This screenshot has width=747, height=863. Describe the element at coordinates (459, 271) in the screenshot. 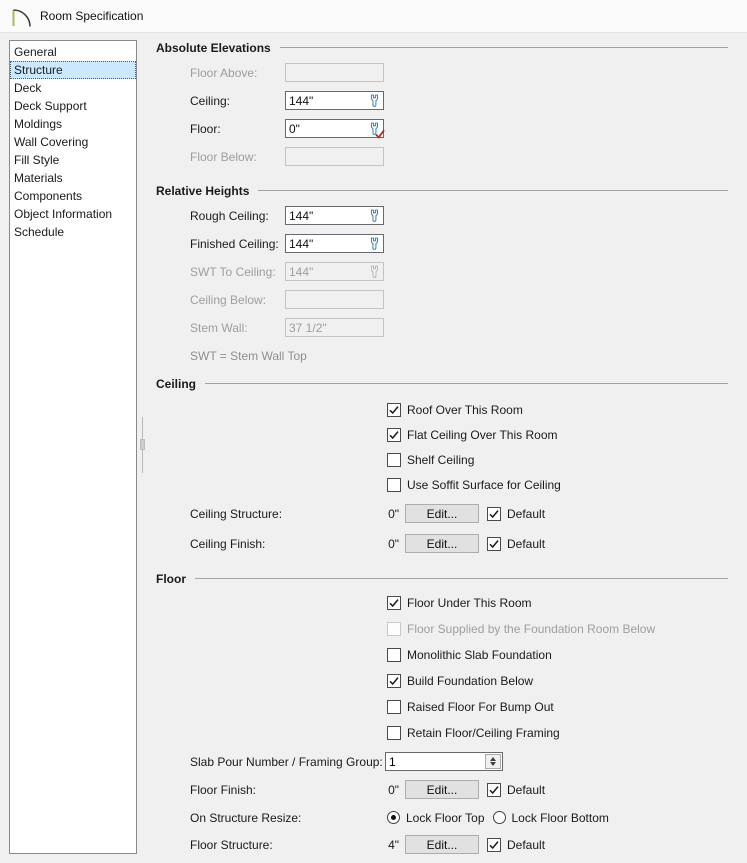

I see `field-row-swt-to-ceiling: SWT To Ceiling:` at that location.